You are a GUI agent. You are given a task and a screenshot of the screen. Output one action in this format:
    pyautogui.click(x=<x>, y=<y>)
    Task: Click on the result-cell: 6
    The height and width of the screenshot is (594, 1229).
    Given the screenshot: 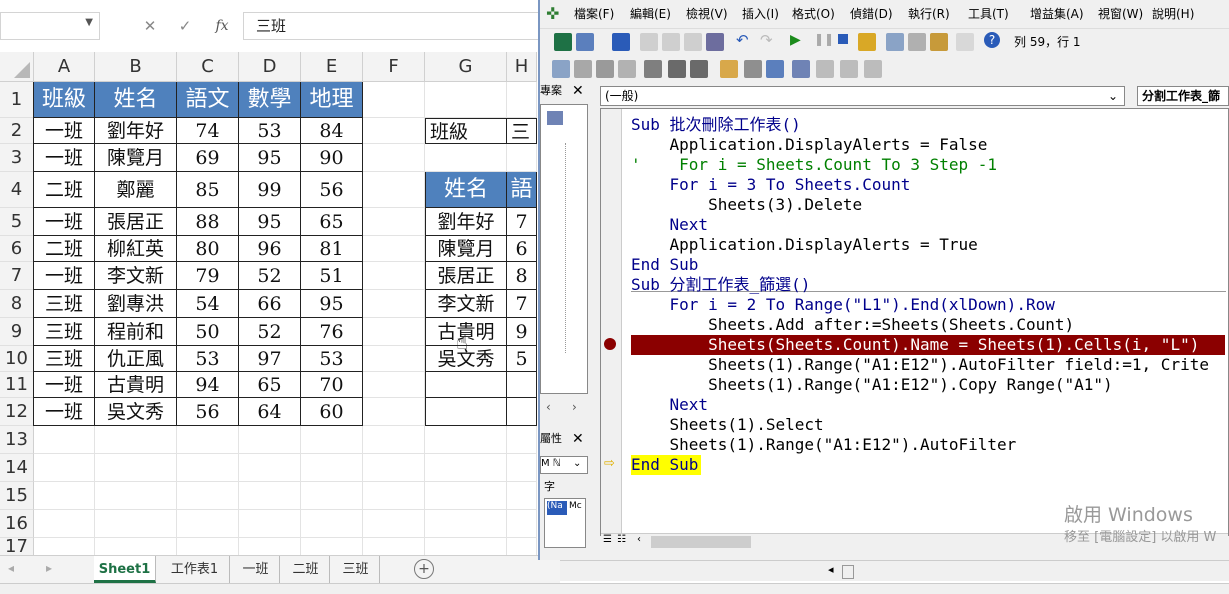 What is the action you would take?
    pyautogui.click(x=522, y=249)
    